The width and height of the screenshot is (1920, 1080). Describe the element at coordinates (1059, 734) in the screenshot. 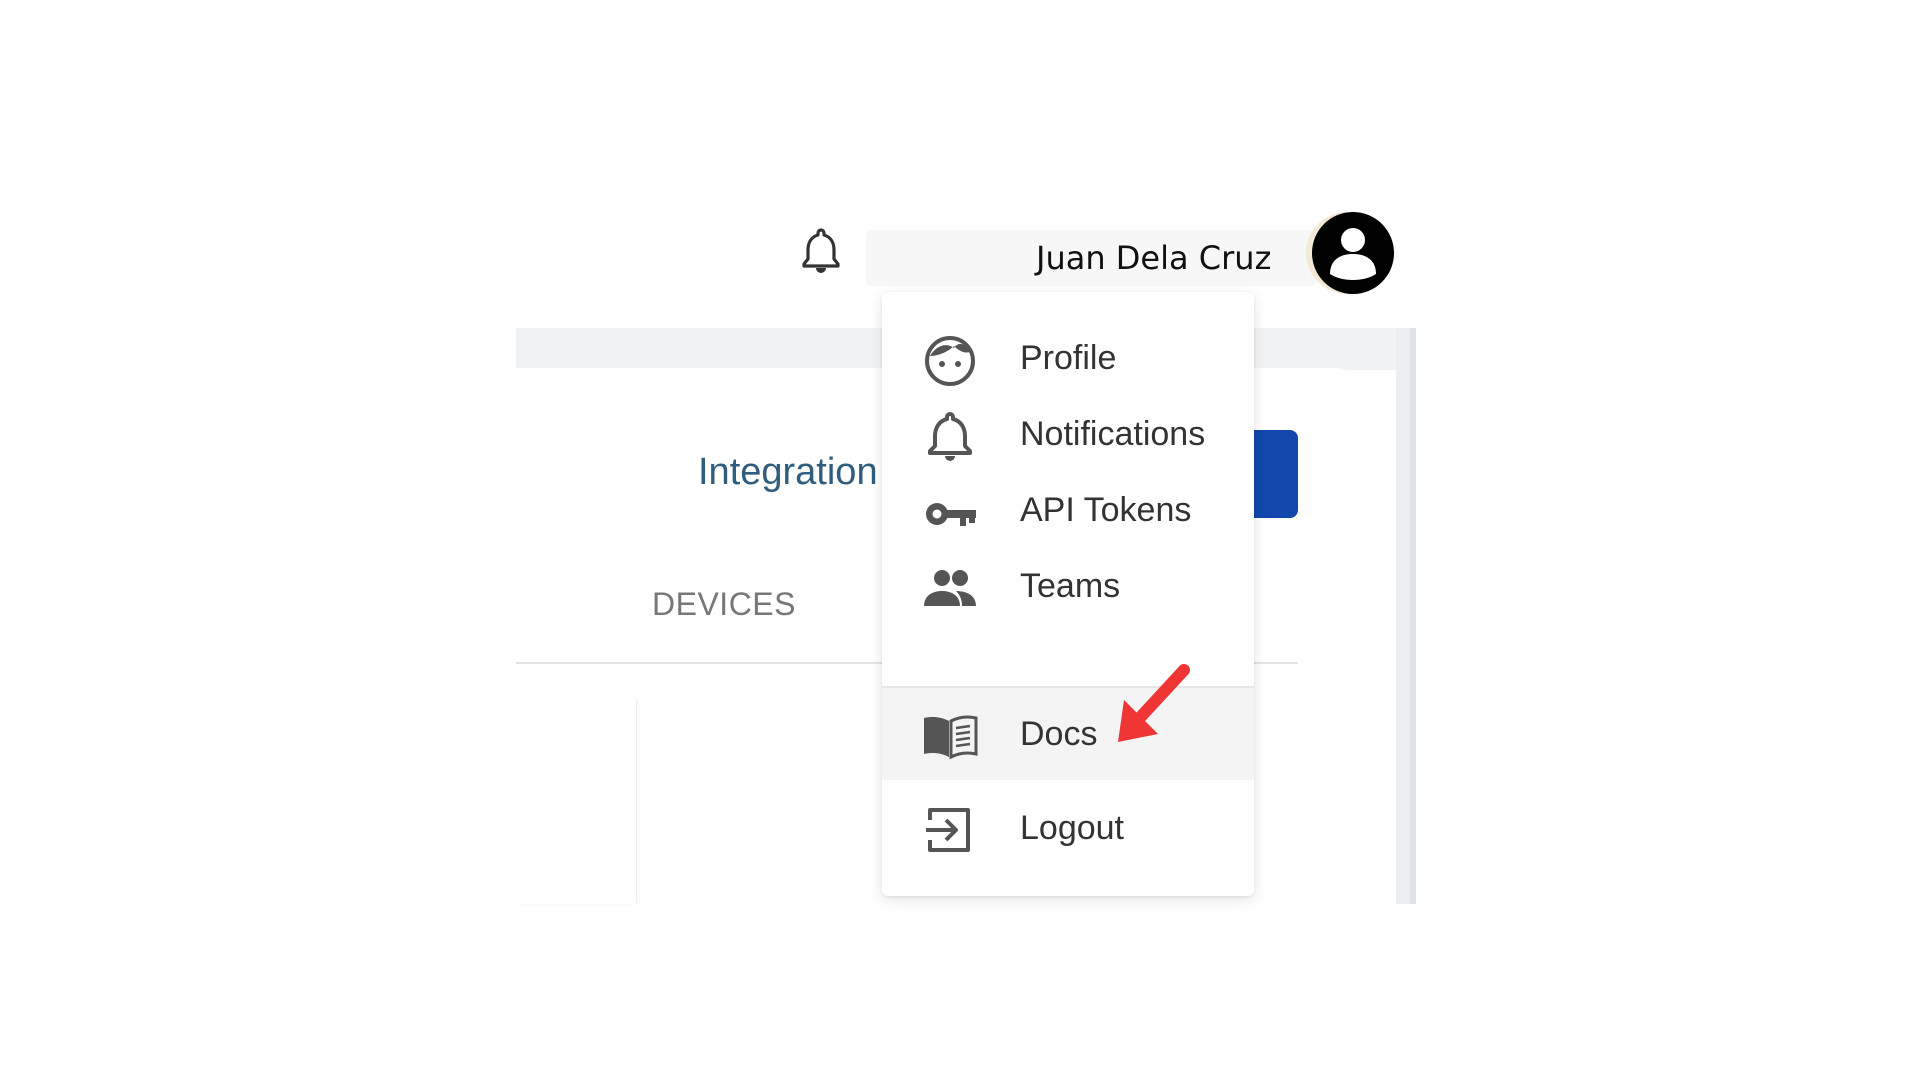

I see `menu-item-label: Docs` at that location.